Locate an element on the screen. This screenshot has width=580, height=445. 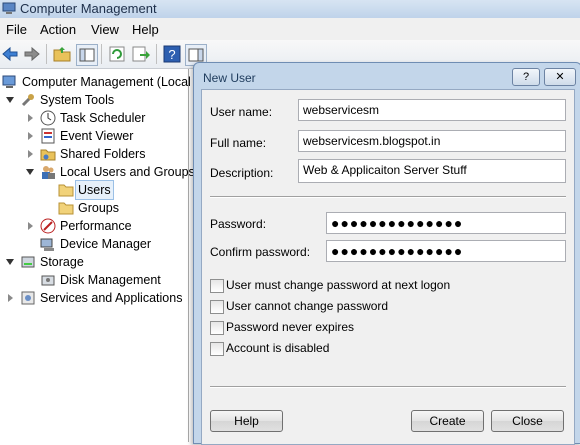
fullname-label: Full name: is located at coordinates (238, 143).